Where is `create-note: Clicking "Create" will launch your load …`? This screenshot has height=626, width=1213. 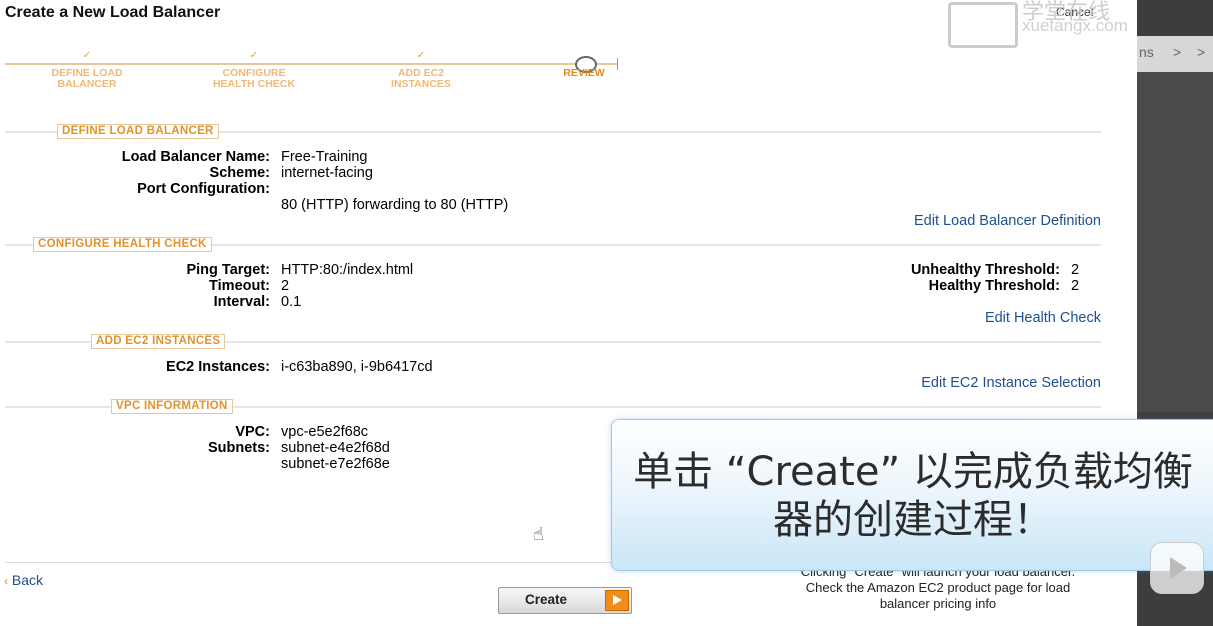 create-note: Clicking "Create" will launch your load … is located at coordinates (938, 588).